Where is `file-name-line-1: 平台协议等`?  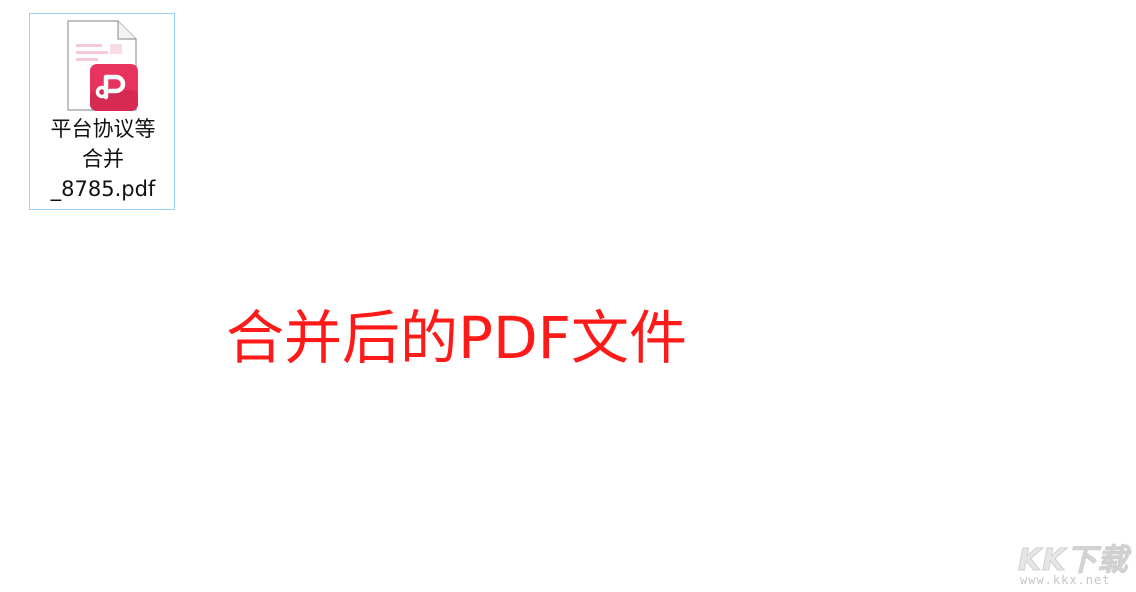
file-name-line-1: 平台协议等 is located at coordinates (103, 129).